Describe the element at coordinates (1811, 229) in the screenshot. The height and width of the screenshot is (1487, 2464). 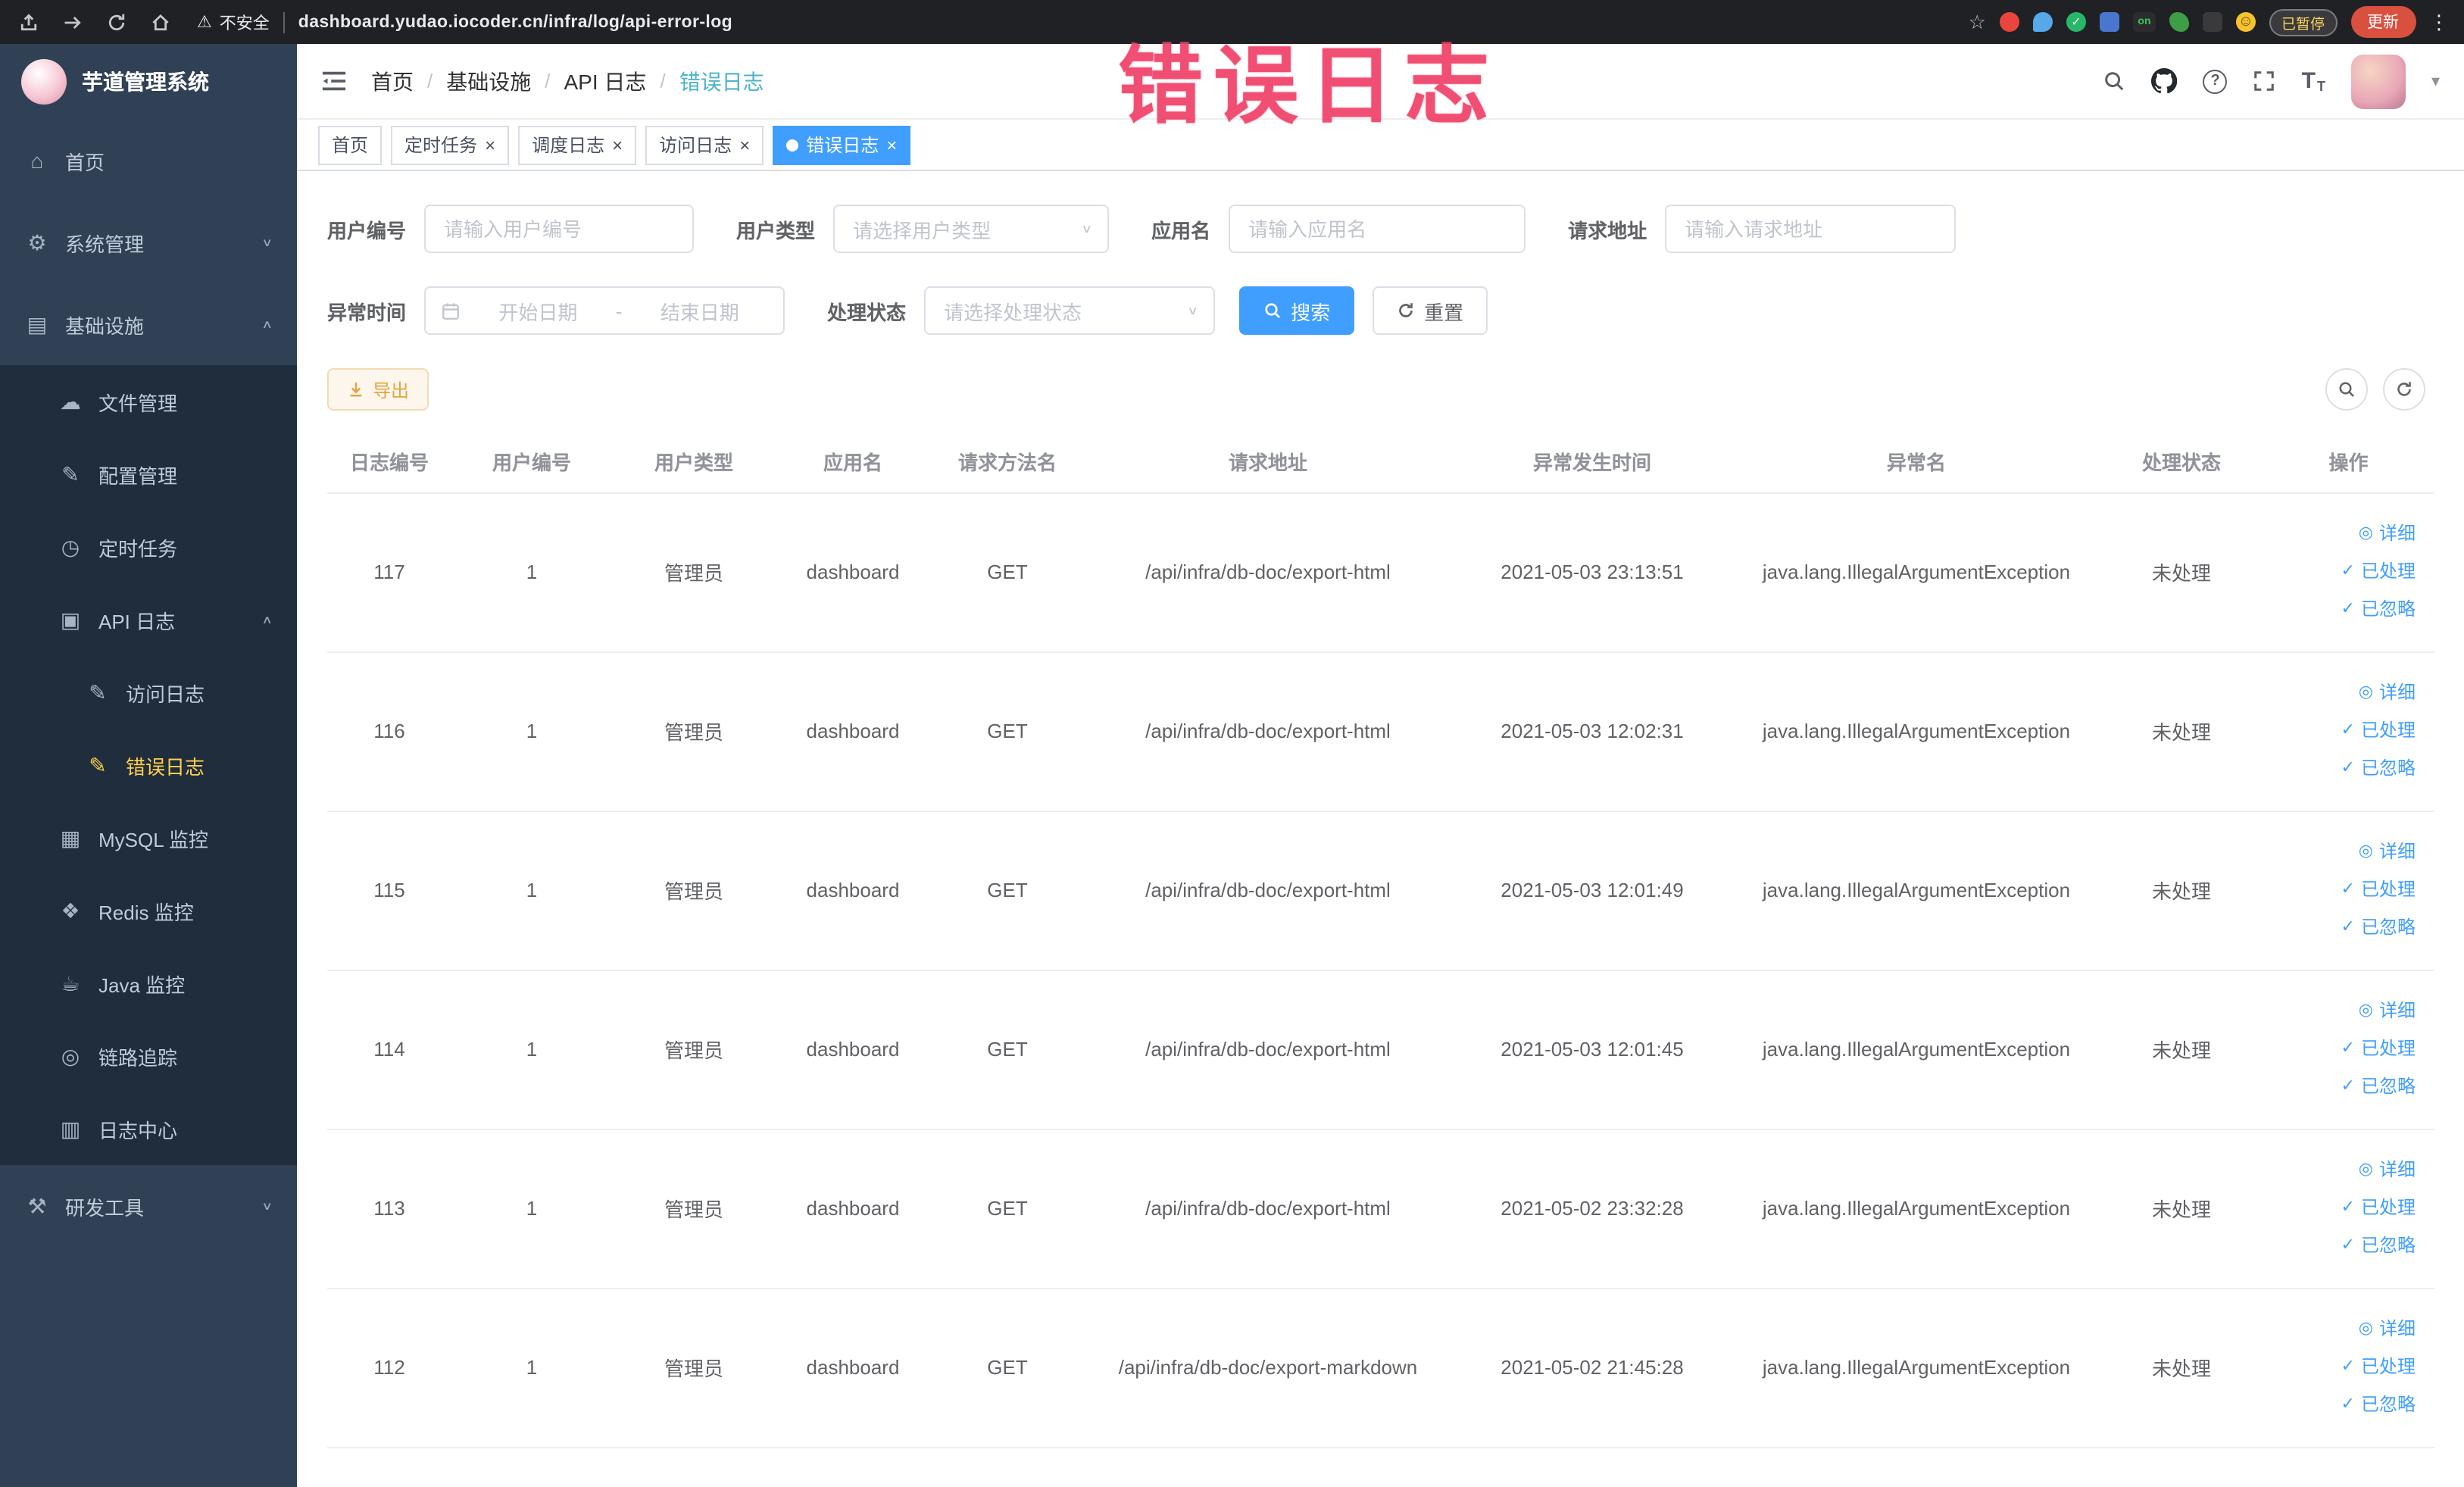
I see `request-url-input` at that location.